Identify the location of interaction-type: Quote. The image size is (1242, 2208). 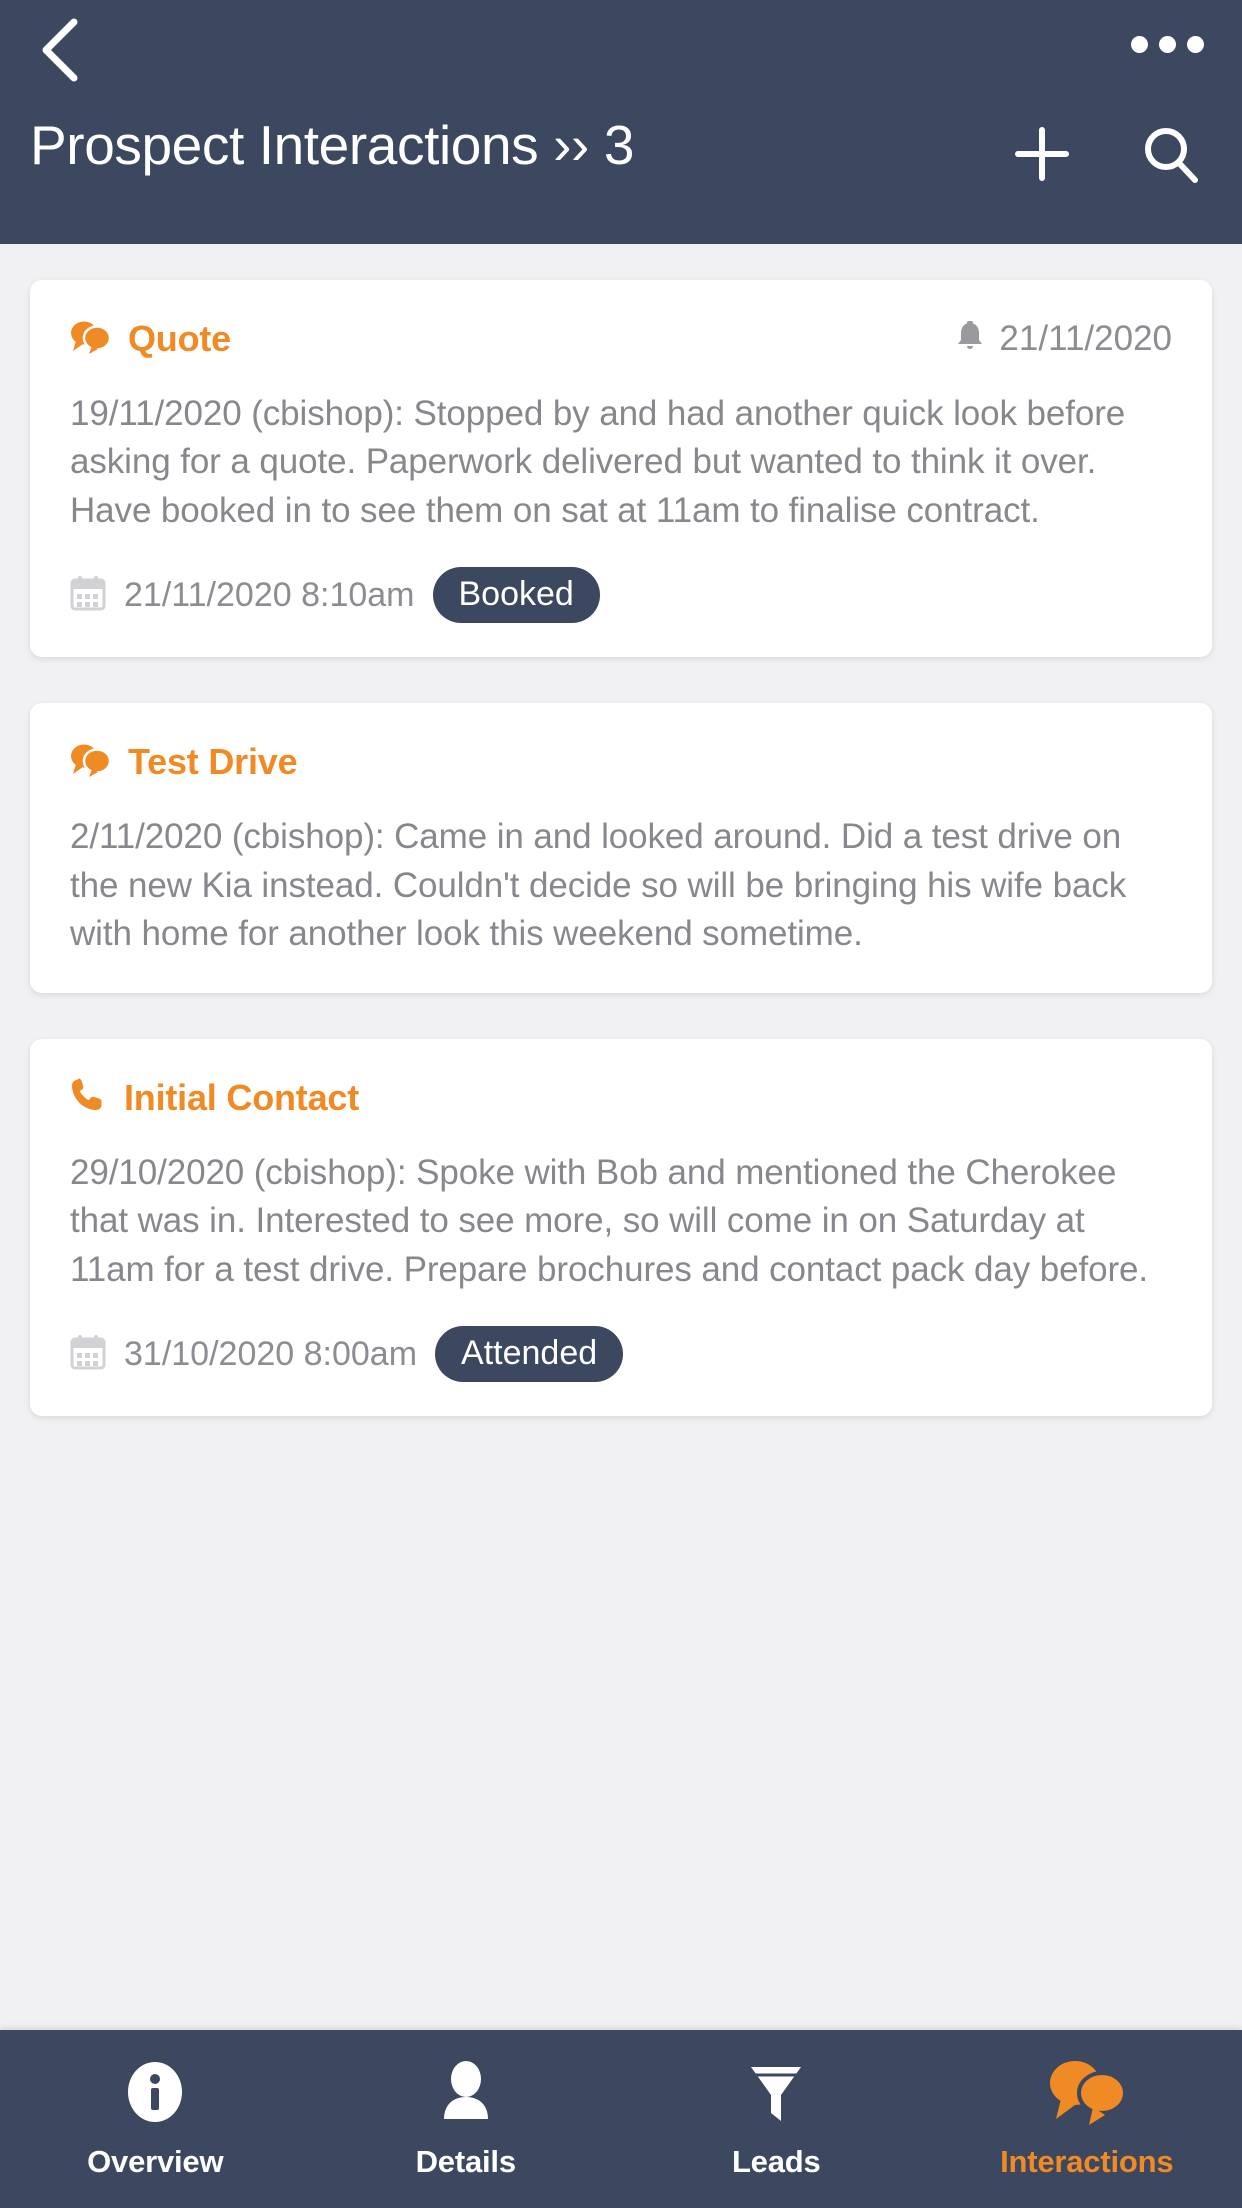
(150, 339).